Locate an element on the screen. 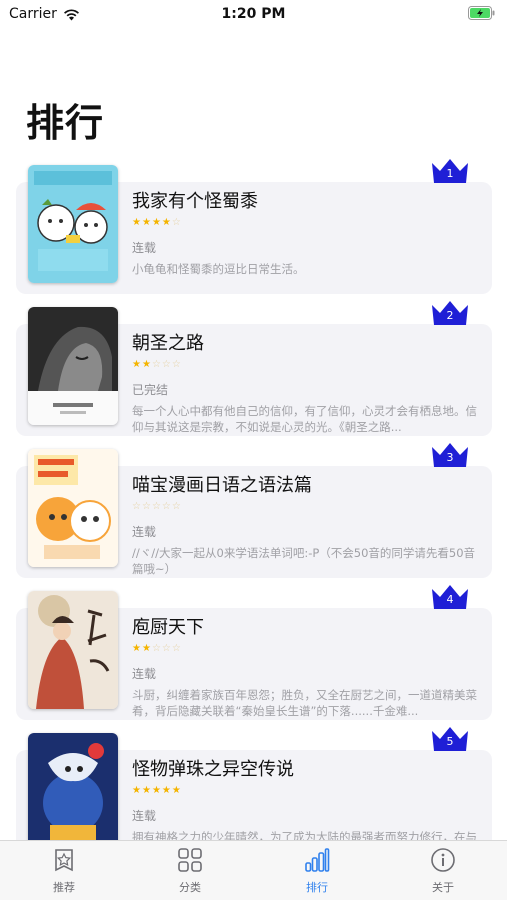 Image resolution: width=507 pixels, height=900 pixels. status-bar: Carrier 1:20 PM is located at coordinates (253, 14).